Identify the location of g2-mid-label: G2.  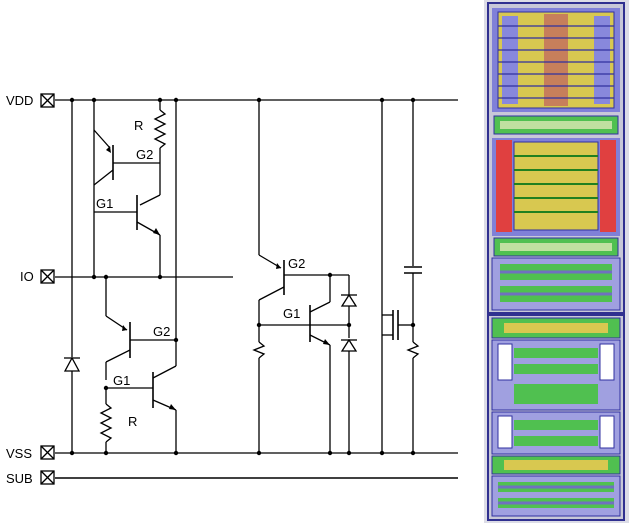
(296, 263).